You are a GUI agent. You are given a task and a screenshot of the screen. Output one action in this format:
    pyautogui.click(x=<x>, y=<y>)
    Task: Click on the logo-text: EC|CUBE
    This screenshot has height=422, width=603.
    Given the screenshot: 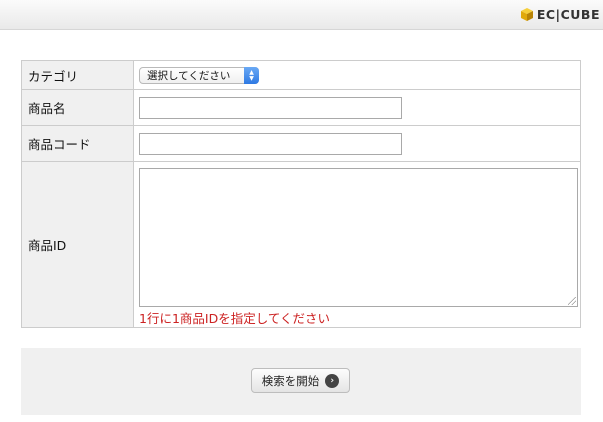 What is the action you would take?
    pyautogui.click(x=568, y=14)
    